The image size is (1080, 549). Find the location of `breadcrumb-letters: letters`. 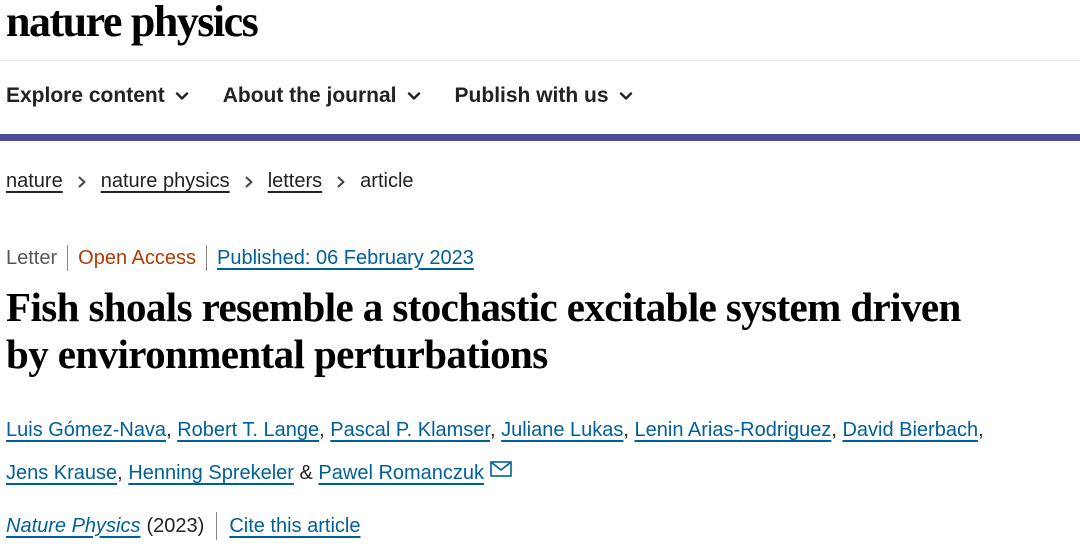

breadcrumb-letters: letters is located at coordinates (295, 181).